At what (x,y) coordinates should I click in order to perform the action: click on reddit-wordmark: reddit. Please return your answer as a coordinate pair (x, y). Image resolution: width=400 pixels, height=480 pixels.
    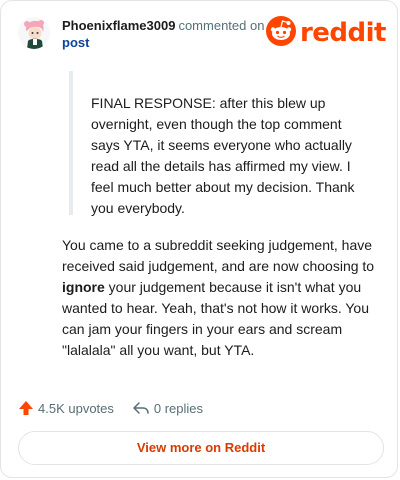
    Looking at the image, I should click on (343, 33).